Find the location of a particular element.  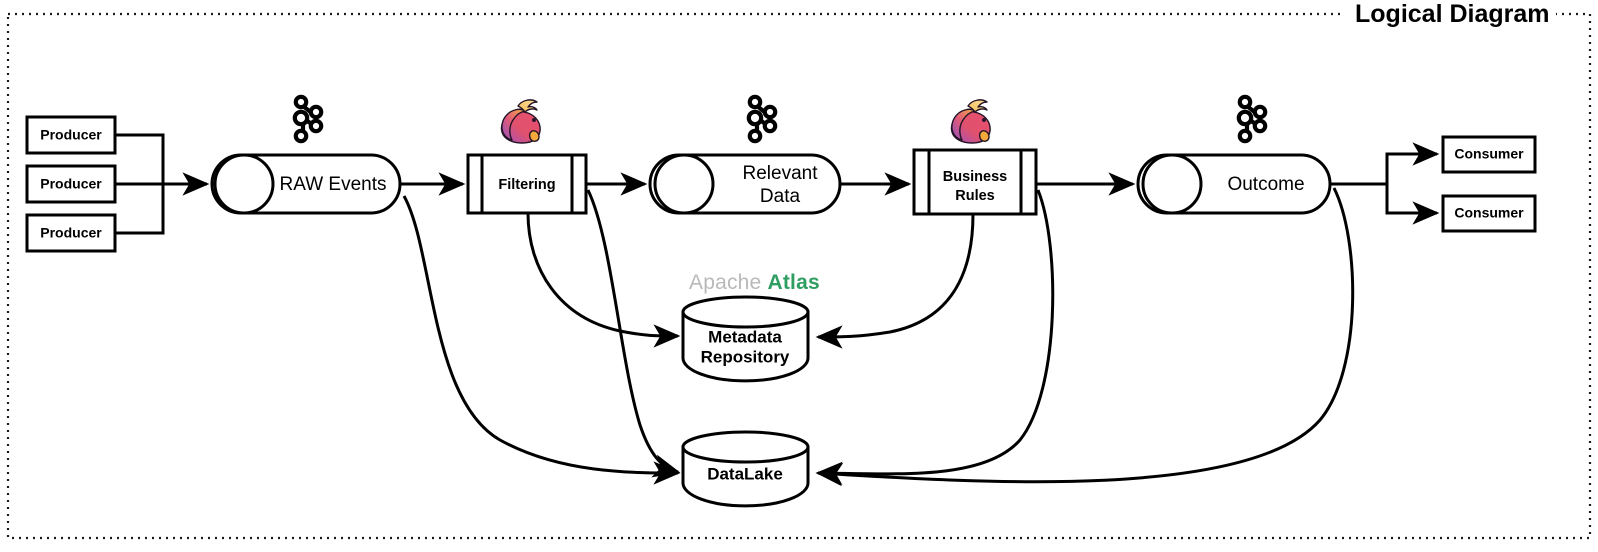

topic-label-raw-events: RAW Events is located at coordinates (333, 184).